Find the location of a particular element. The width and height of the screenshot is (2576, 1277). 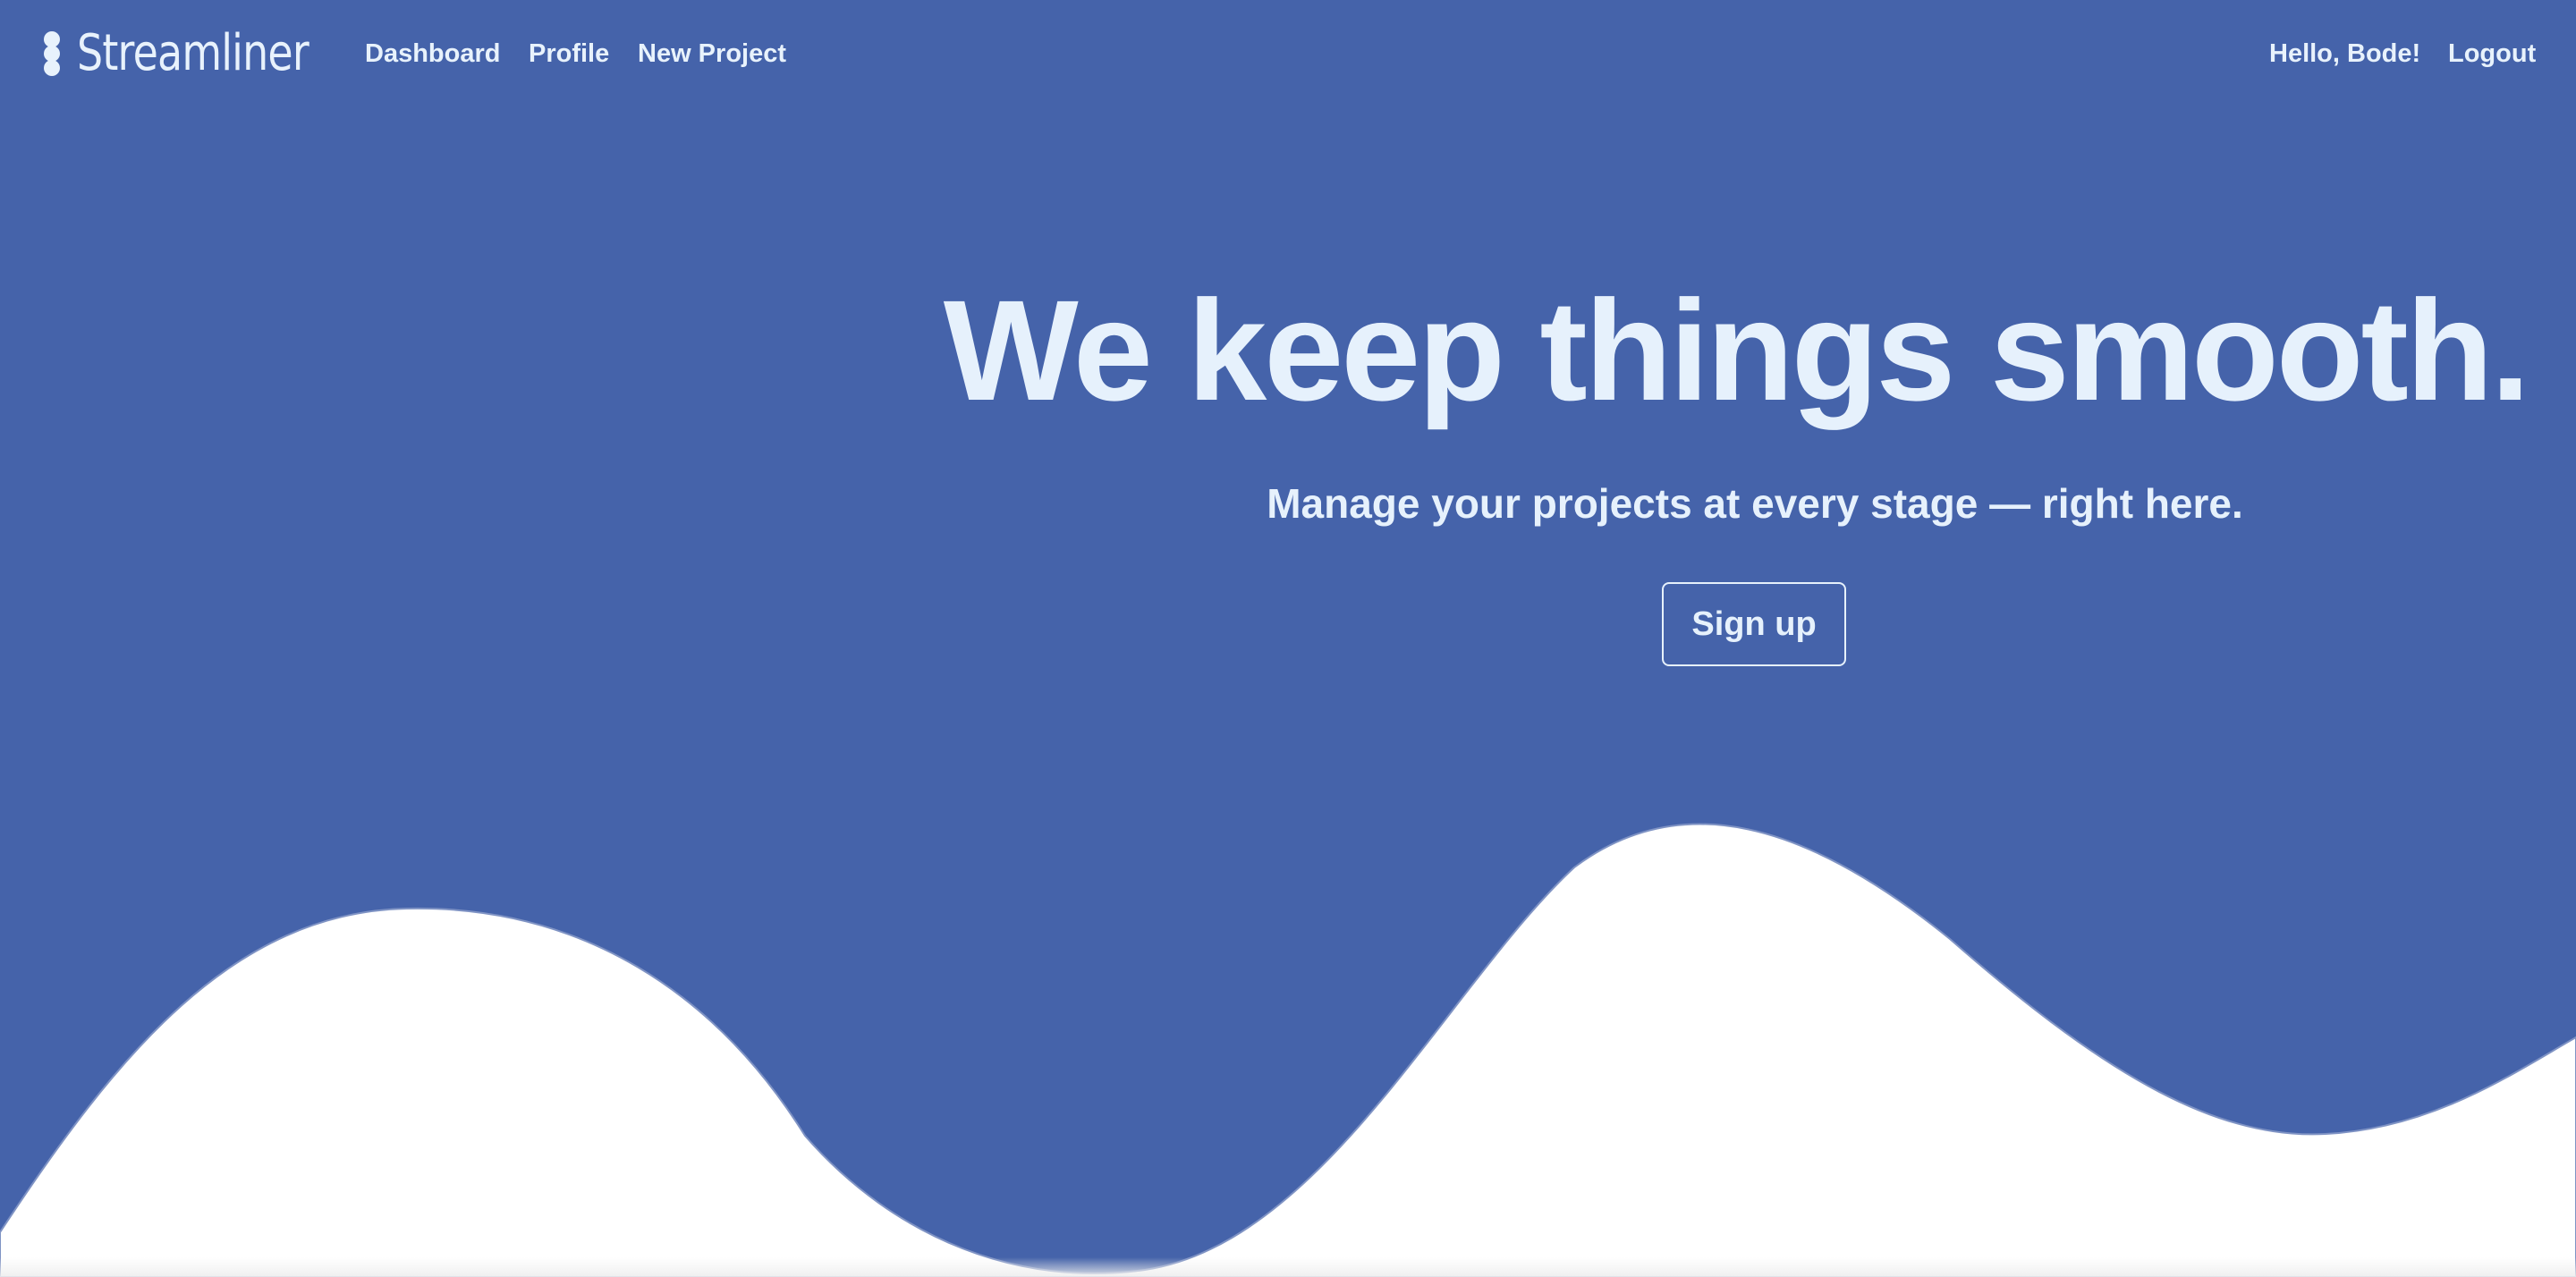

three-dots-vertical-icon is located at coordinates (53, 53).